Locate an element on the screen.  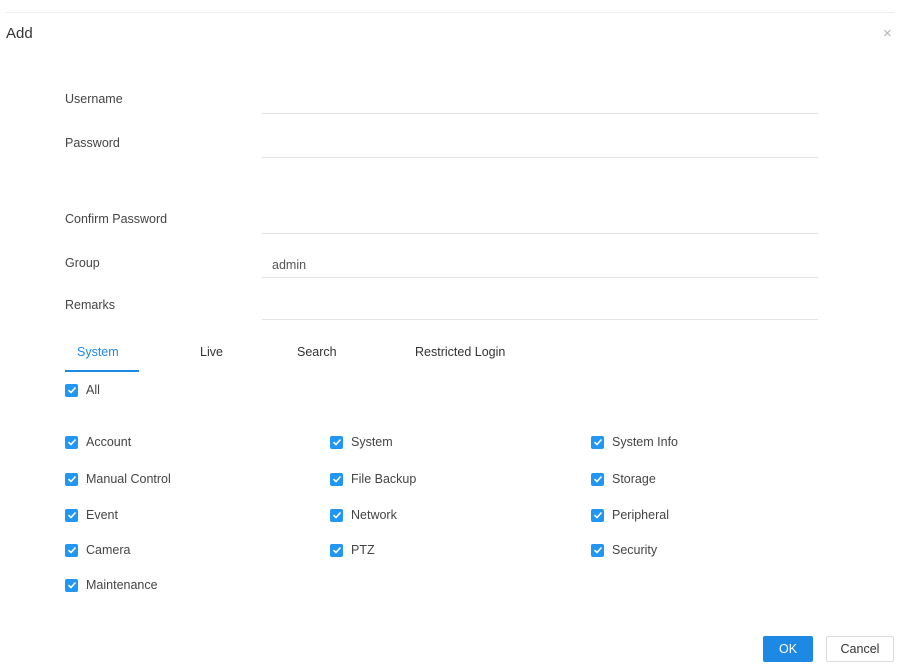
checkbox-label: Storage is located at coordinates (634, 479).